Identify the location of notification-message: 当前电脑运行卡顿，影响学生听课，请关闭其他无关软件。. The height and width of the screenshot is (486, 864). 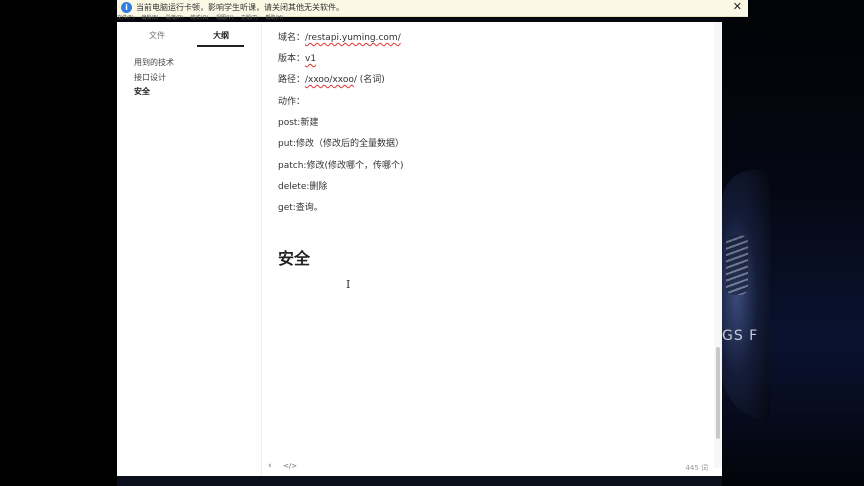
(240, 7).